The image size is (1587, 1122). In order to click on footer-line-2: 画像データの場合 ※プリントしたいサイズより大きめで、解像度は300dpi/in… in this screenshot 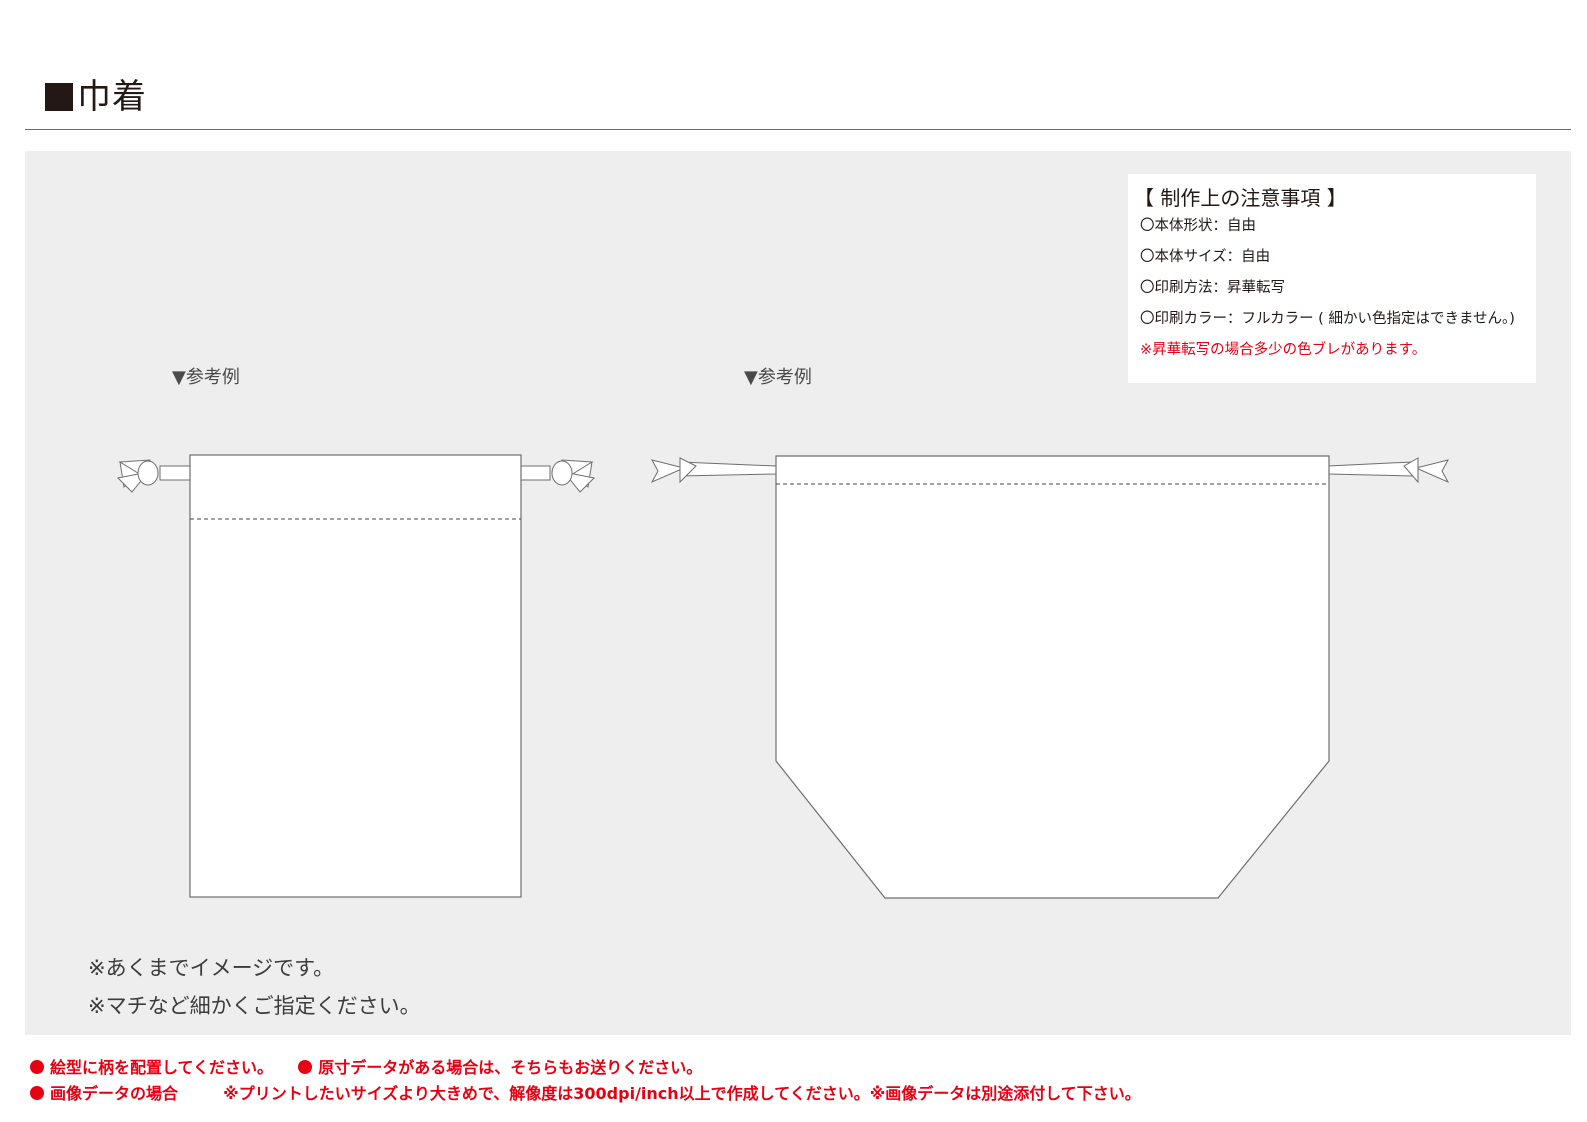, I will do `click(585, 1094)`.